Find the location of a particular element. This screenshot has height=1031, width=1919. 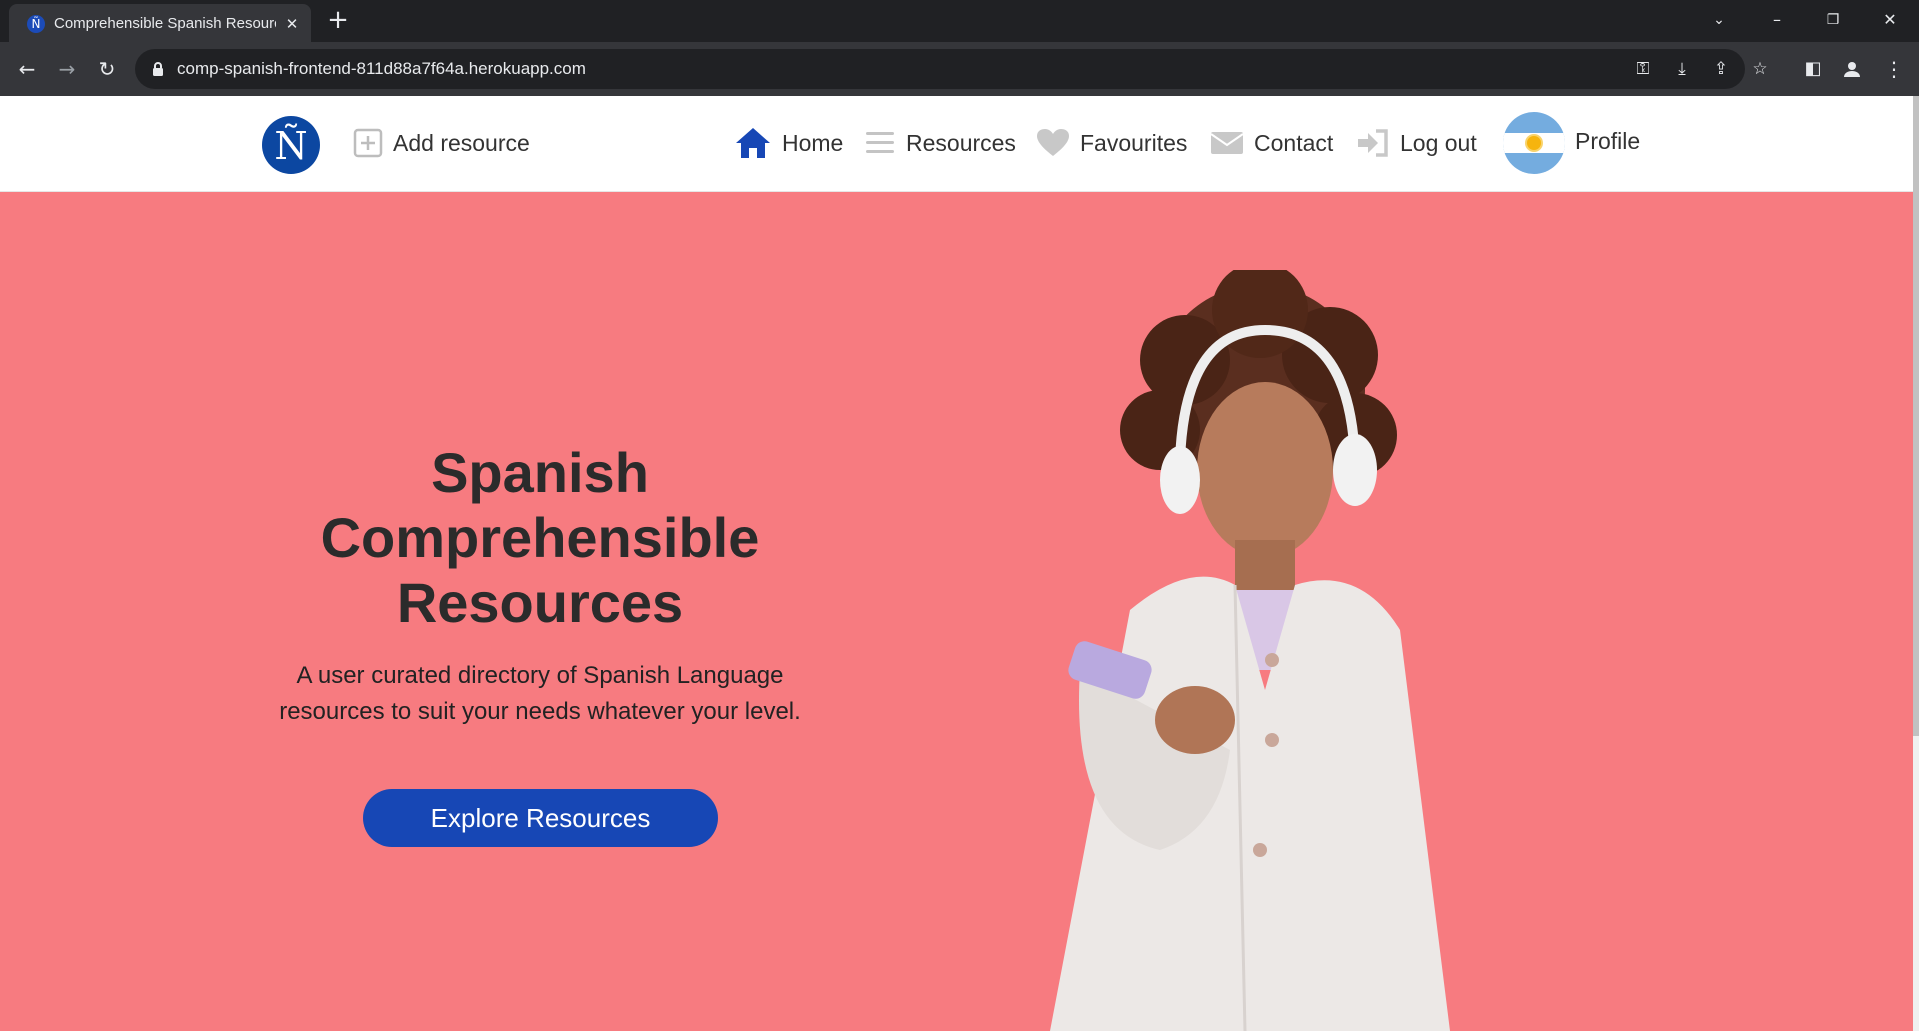

site-logo: Ñ is located at coordinates (291, 145).